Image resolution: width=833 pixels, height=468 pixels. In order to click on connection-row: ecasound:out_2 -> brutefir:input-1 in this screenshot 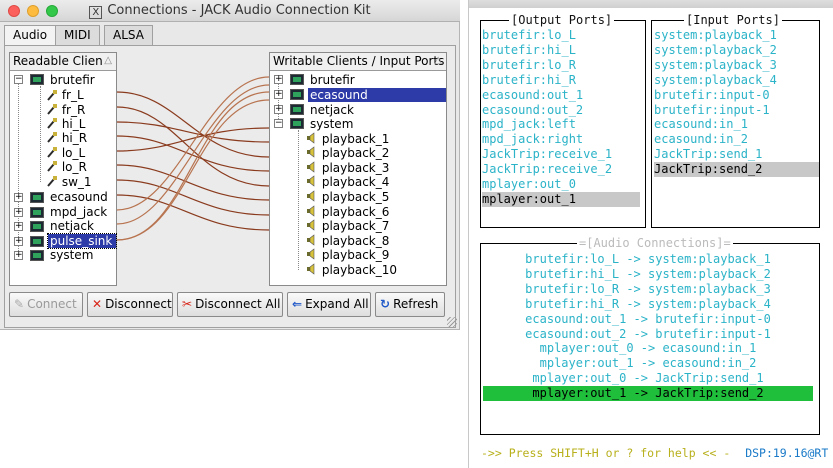, I will do `click(648, 334)`.